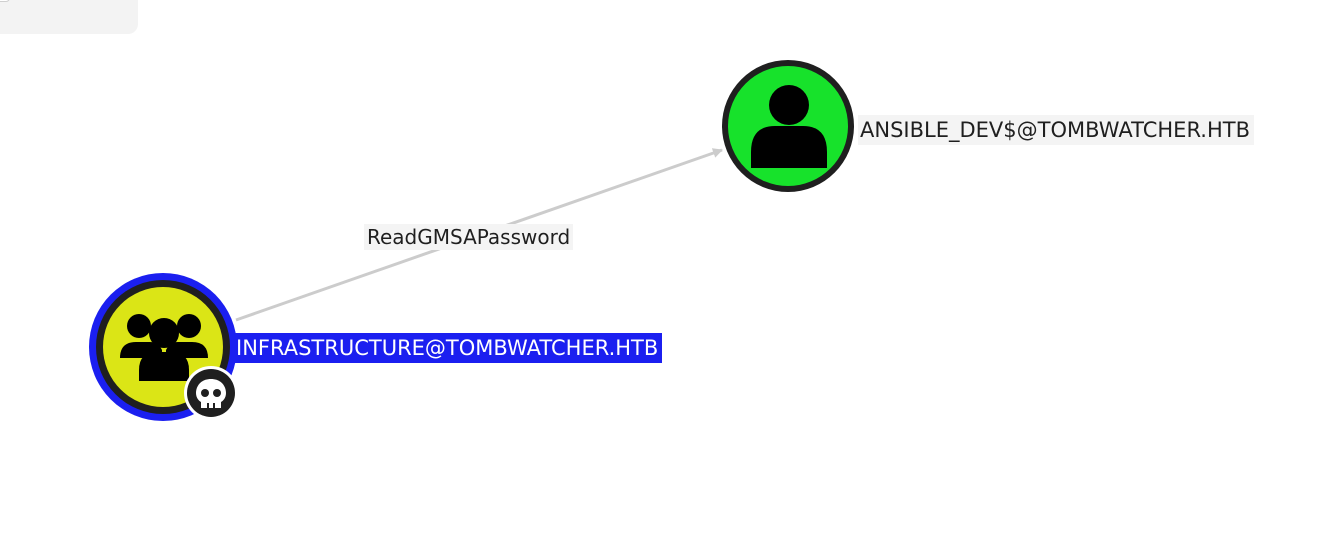  I want to click on node-infrastructure, so click(163, 347).